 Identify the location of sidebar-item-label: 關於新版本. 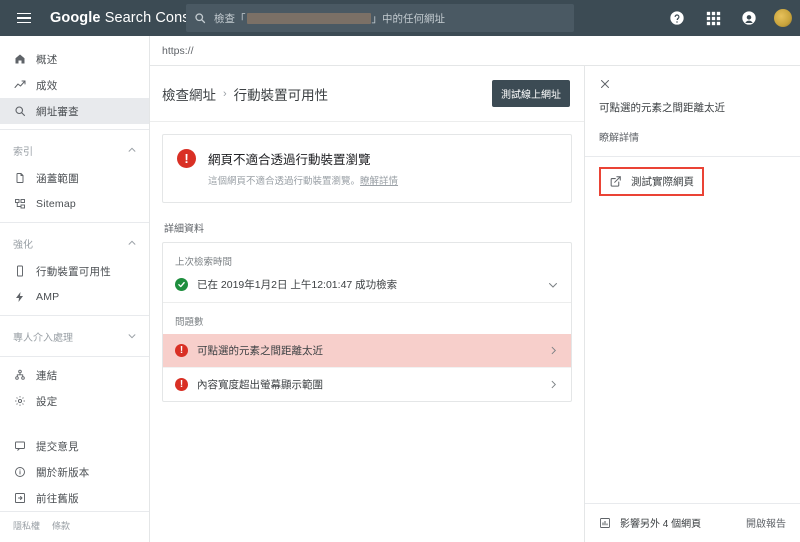
(63, 472).